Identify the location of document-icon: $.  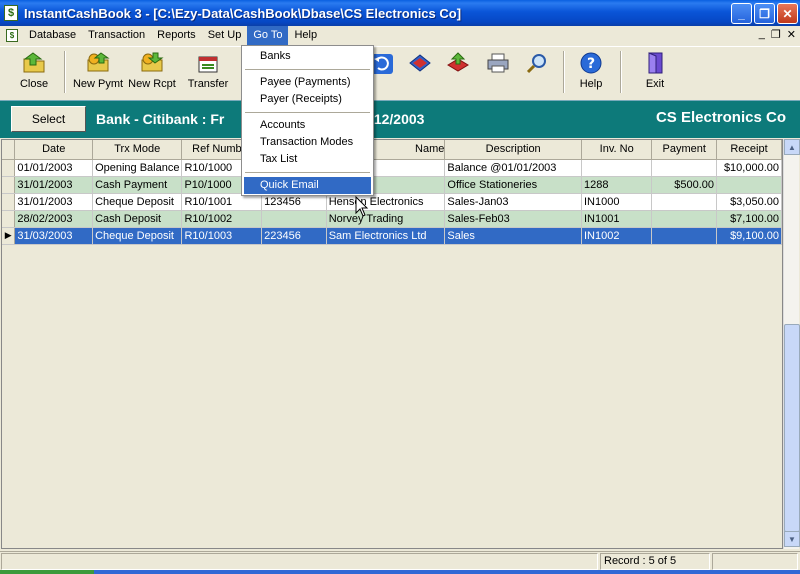
(12, 35).